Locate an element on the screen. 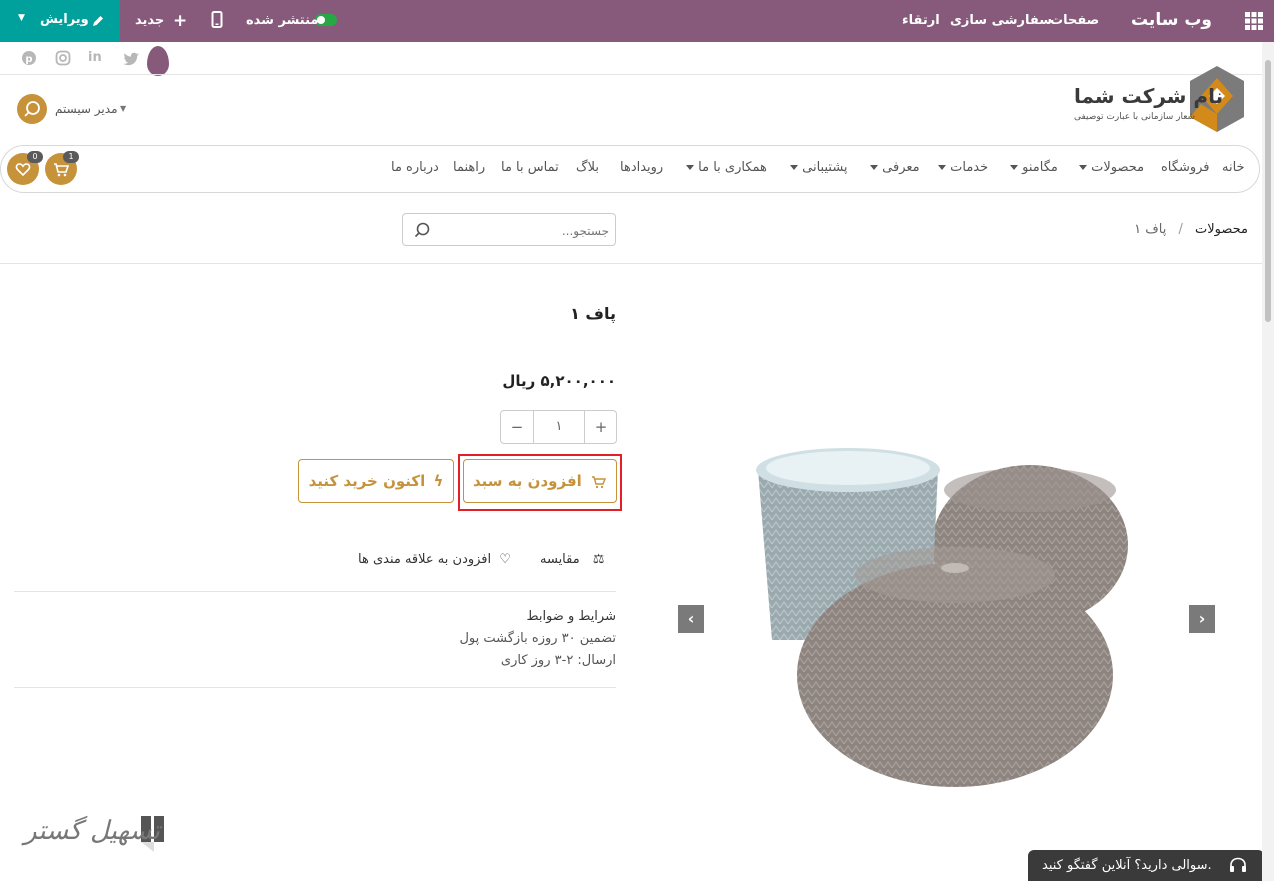 The width and height of the screenshot is (1274, 881). terms-line-guarantee: تضمین ۳۰ روزه بازگشت پول is located at coordinates (537, 638).